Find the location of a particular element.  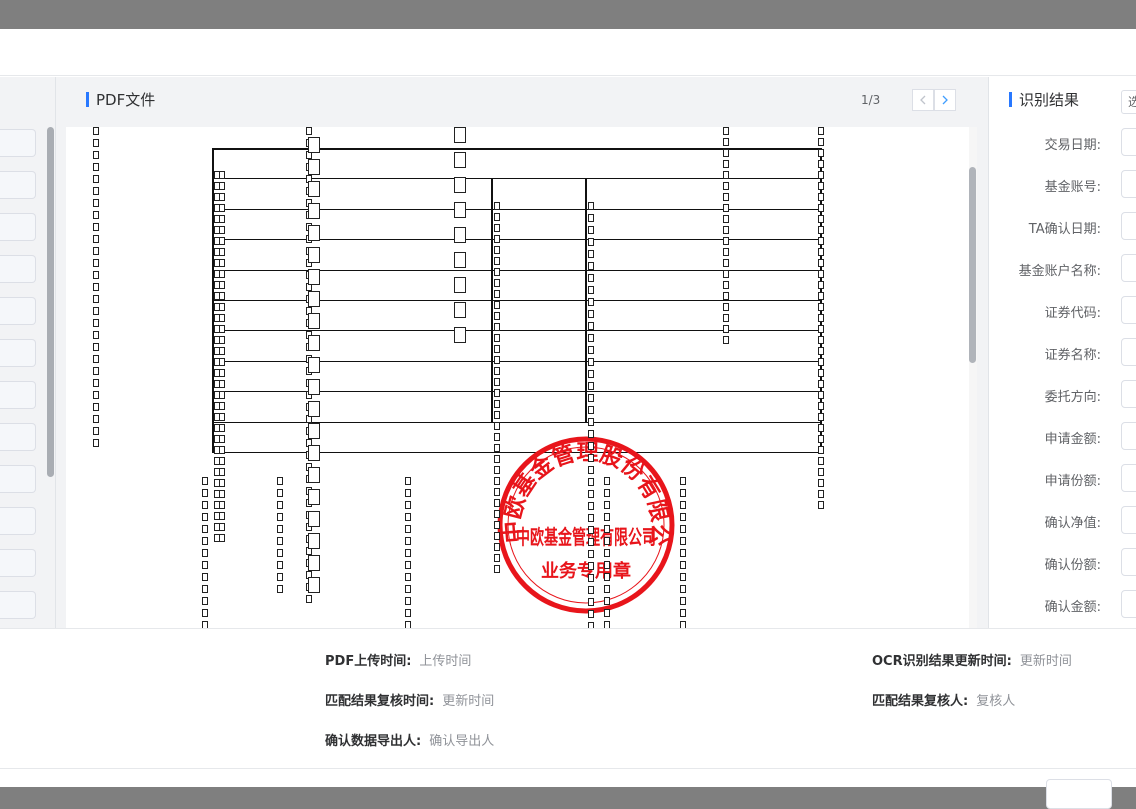

fund-account-input is located at coordinates (1128, 184).